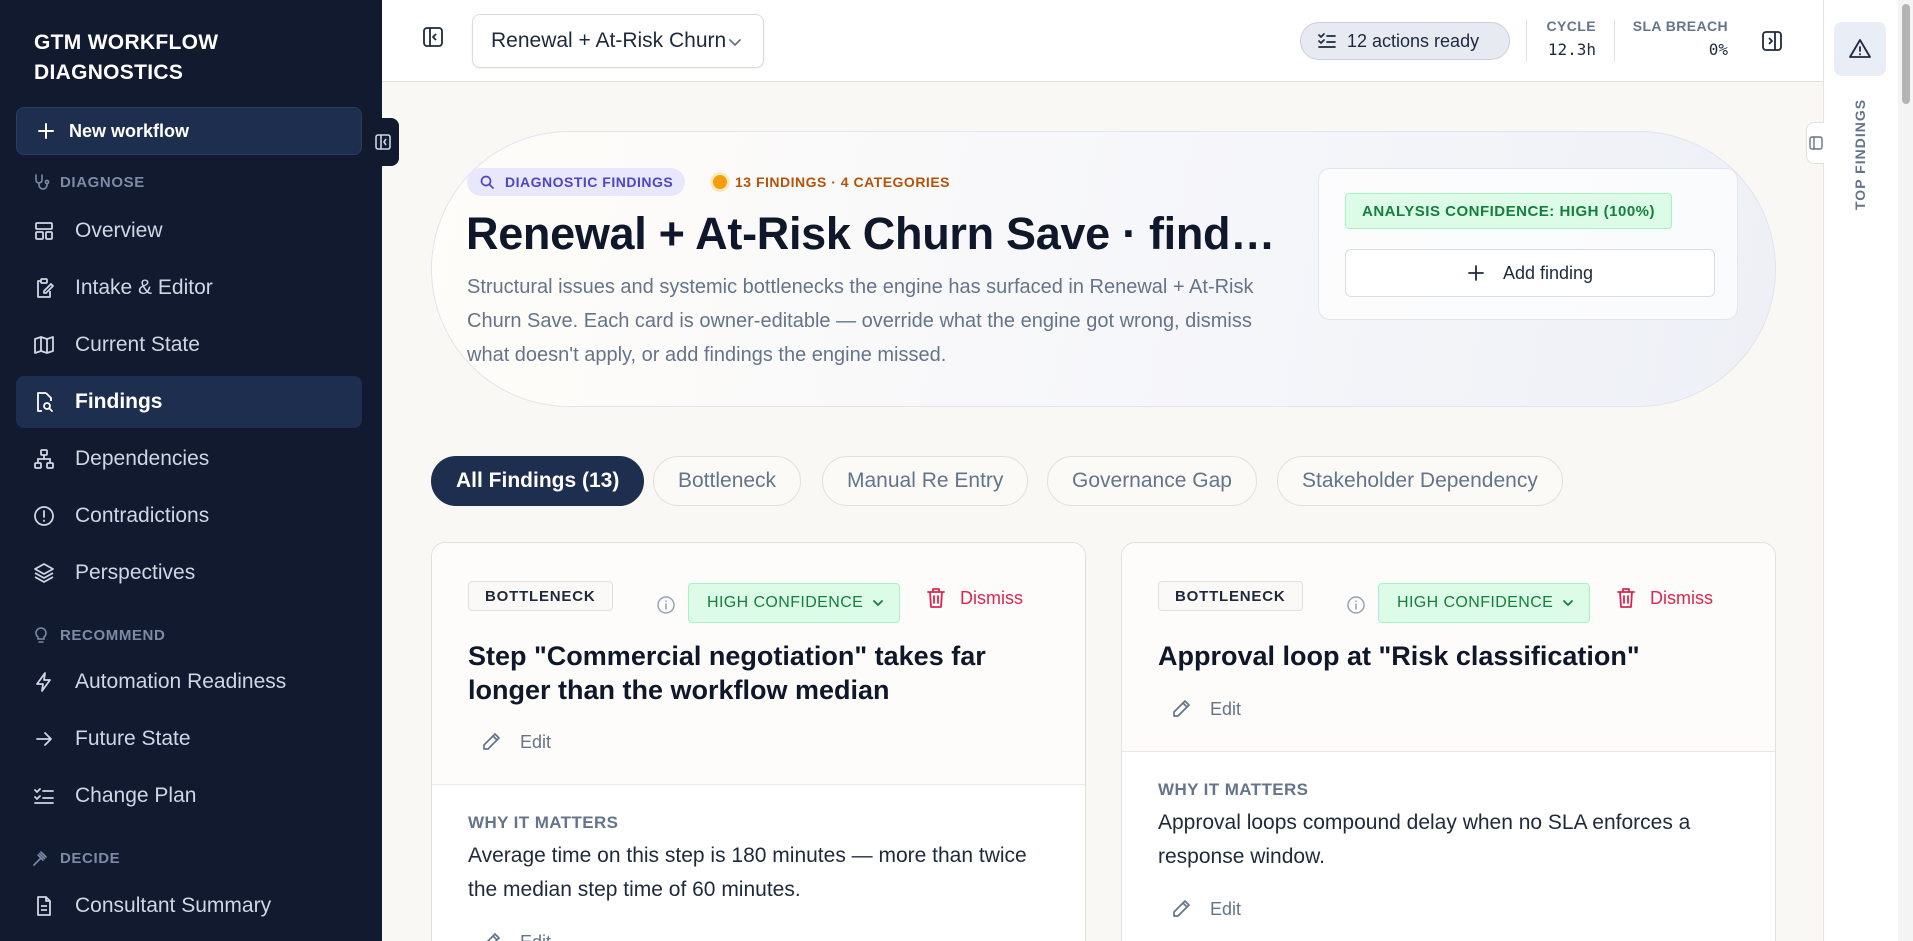 The height and width of the screenshot is (941, 1913). I want to click on filter-manual-re-entry: Manual Re Entry, so click(925, 481).